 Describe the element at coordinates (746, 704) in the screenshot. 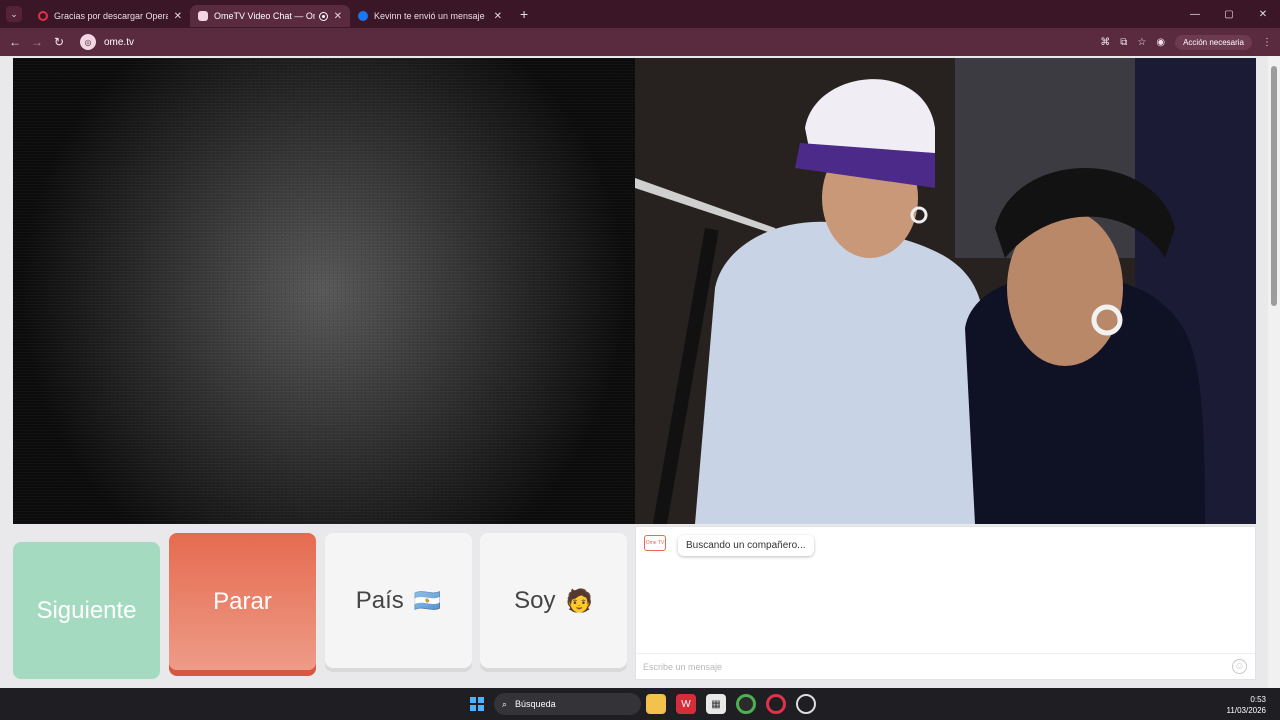

I see `chrome-icon` at that location.